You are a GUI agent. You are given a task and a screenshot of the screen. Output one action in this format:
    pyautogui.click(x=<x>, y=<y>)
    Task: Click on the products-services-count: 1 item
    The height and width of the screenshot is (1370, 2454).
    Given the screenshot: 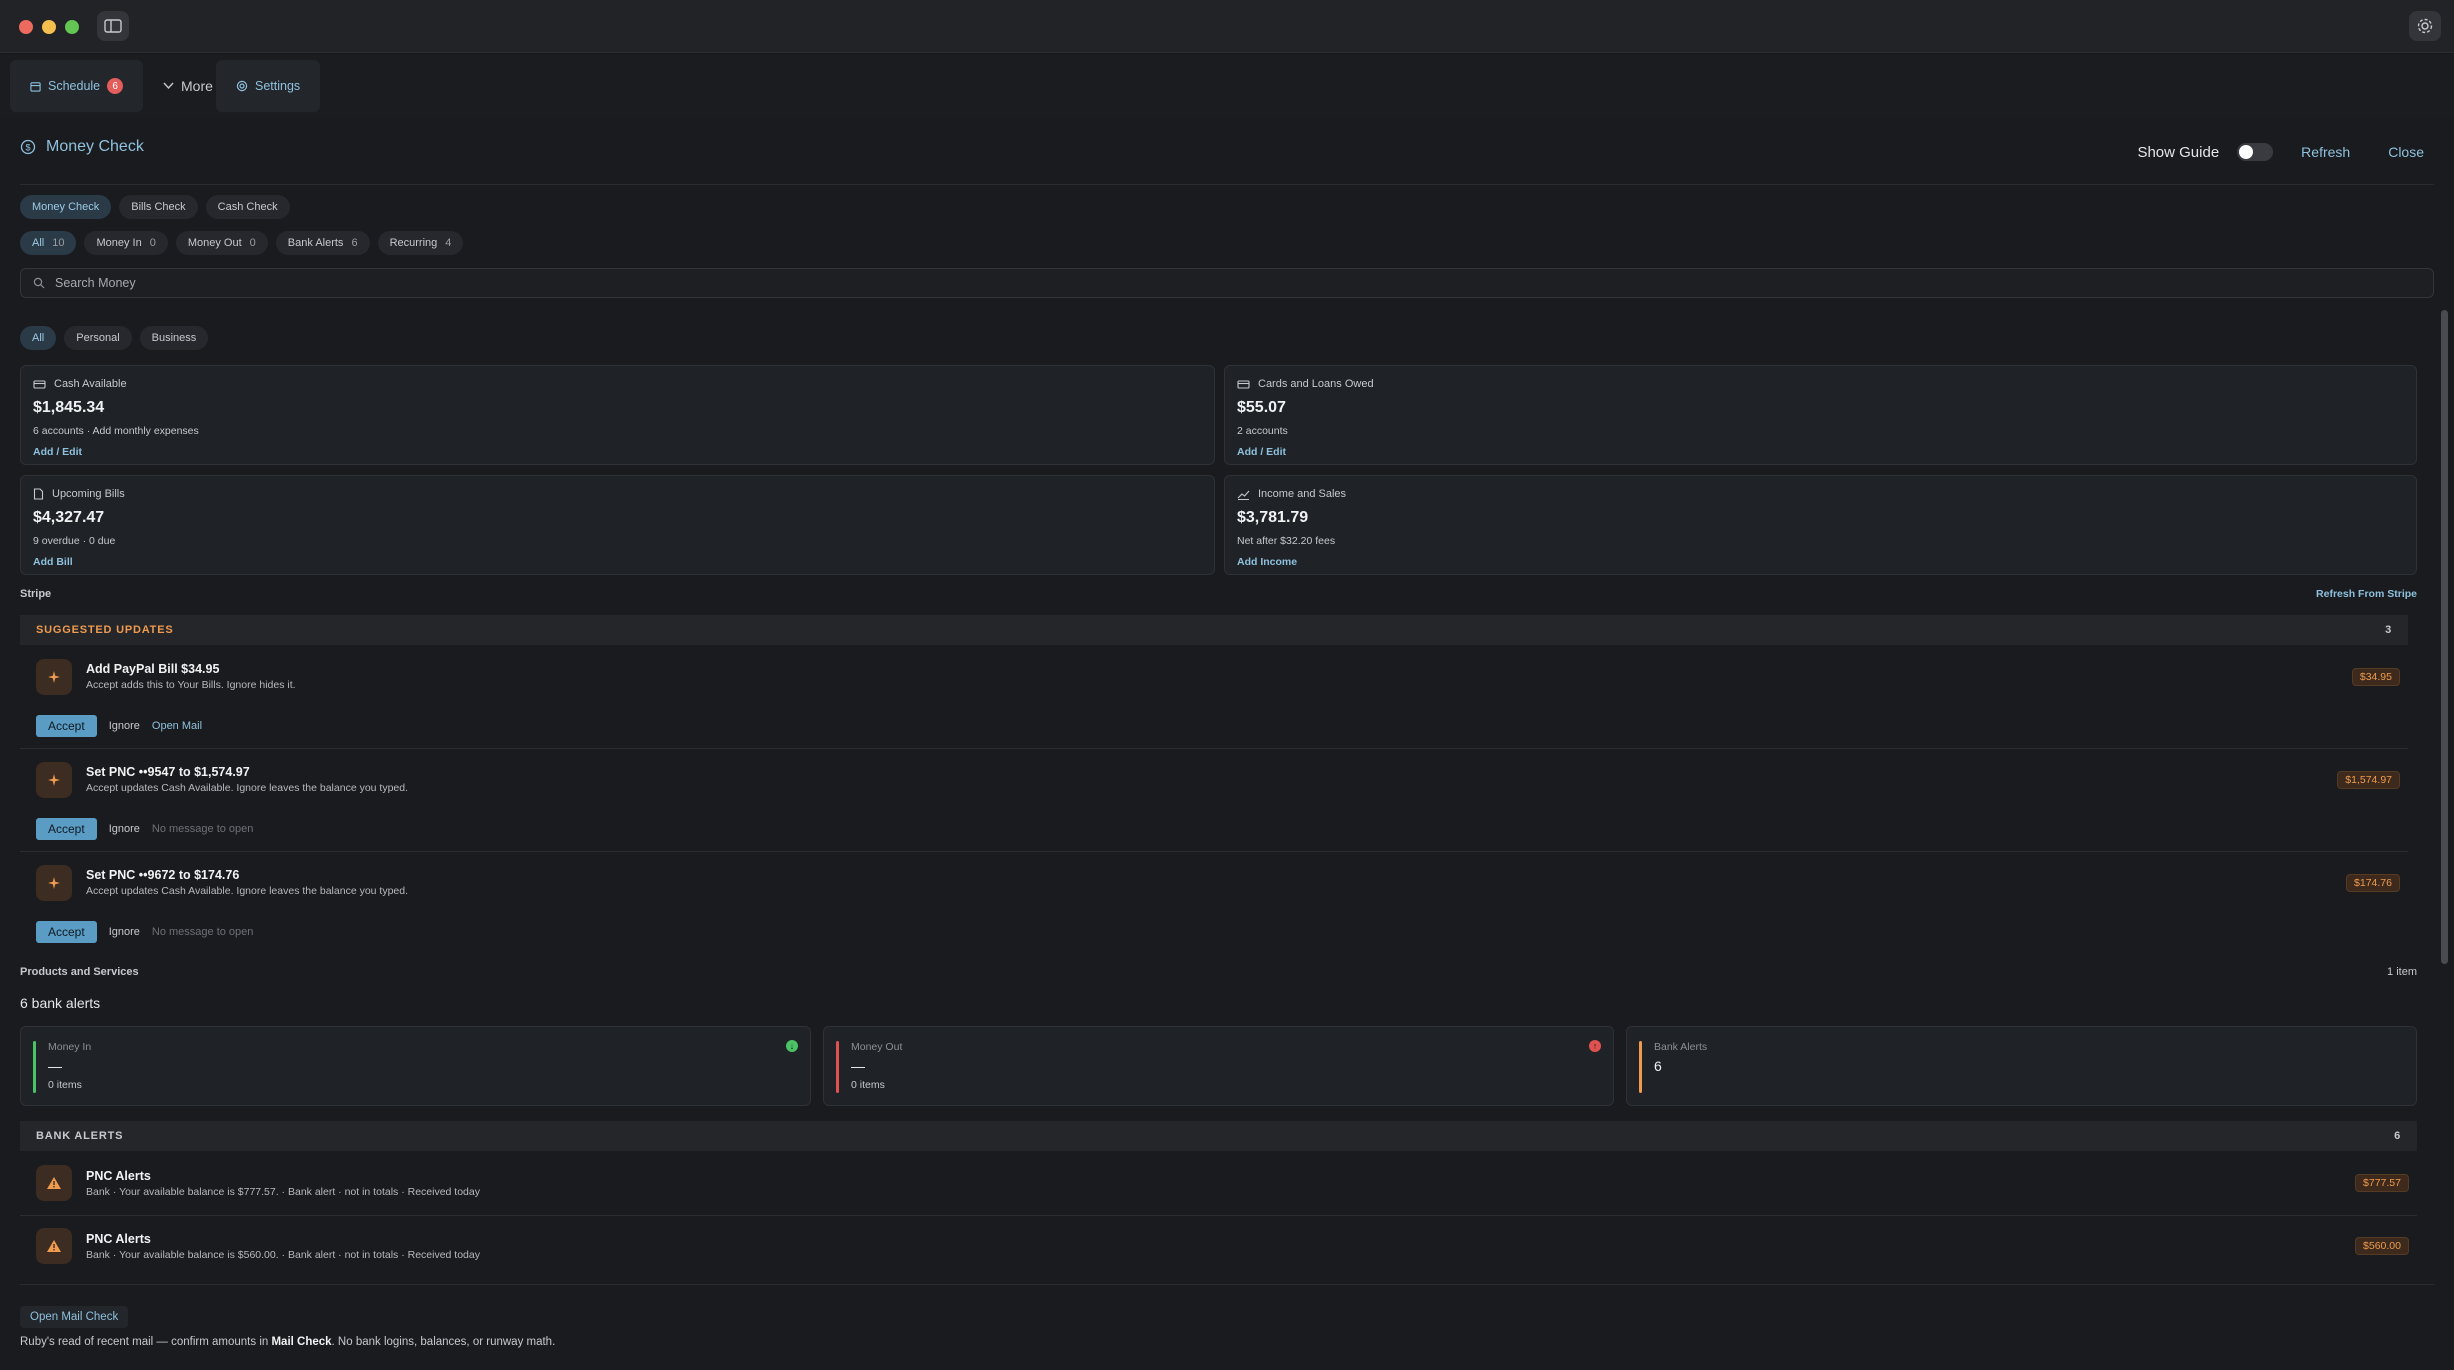 What is the action you would take?
    pyautogui.click(x=2402, y=972)
    